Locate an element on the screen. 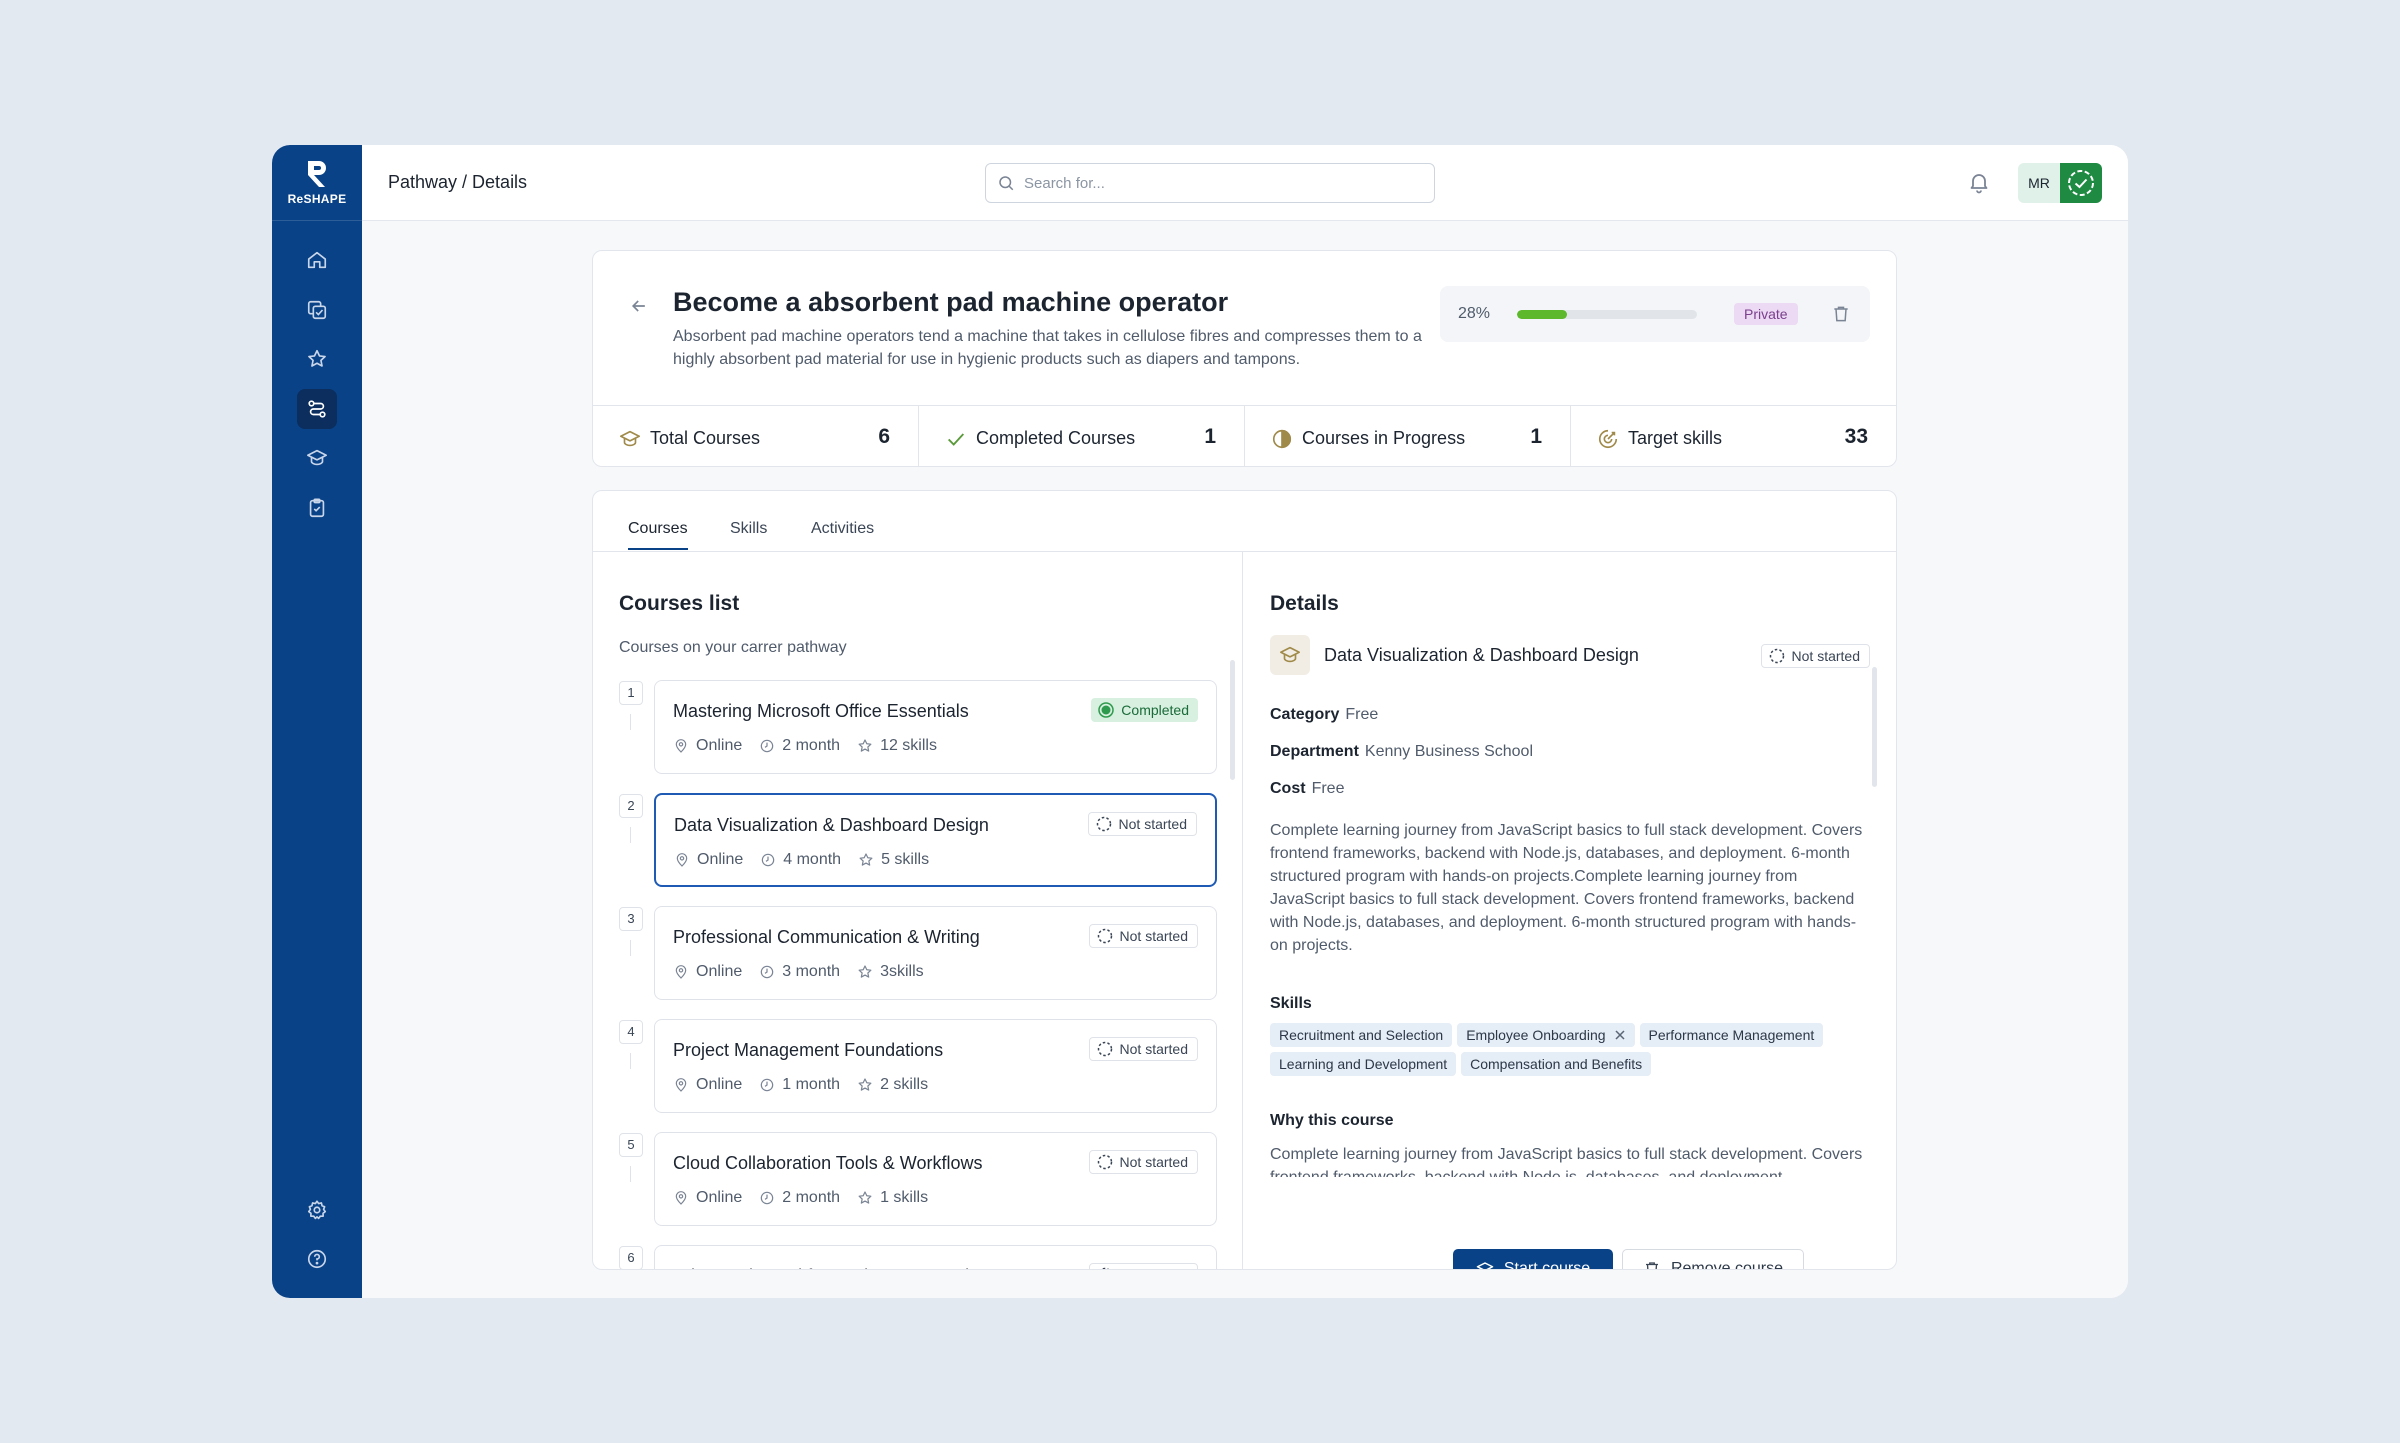  skill-chip: Compensation and Benefits is located at coordinates (1556, 1064).